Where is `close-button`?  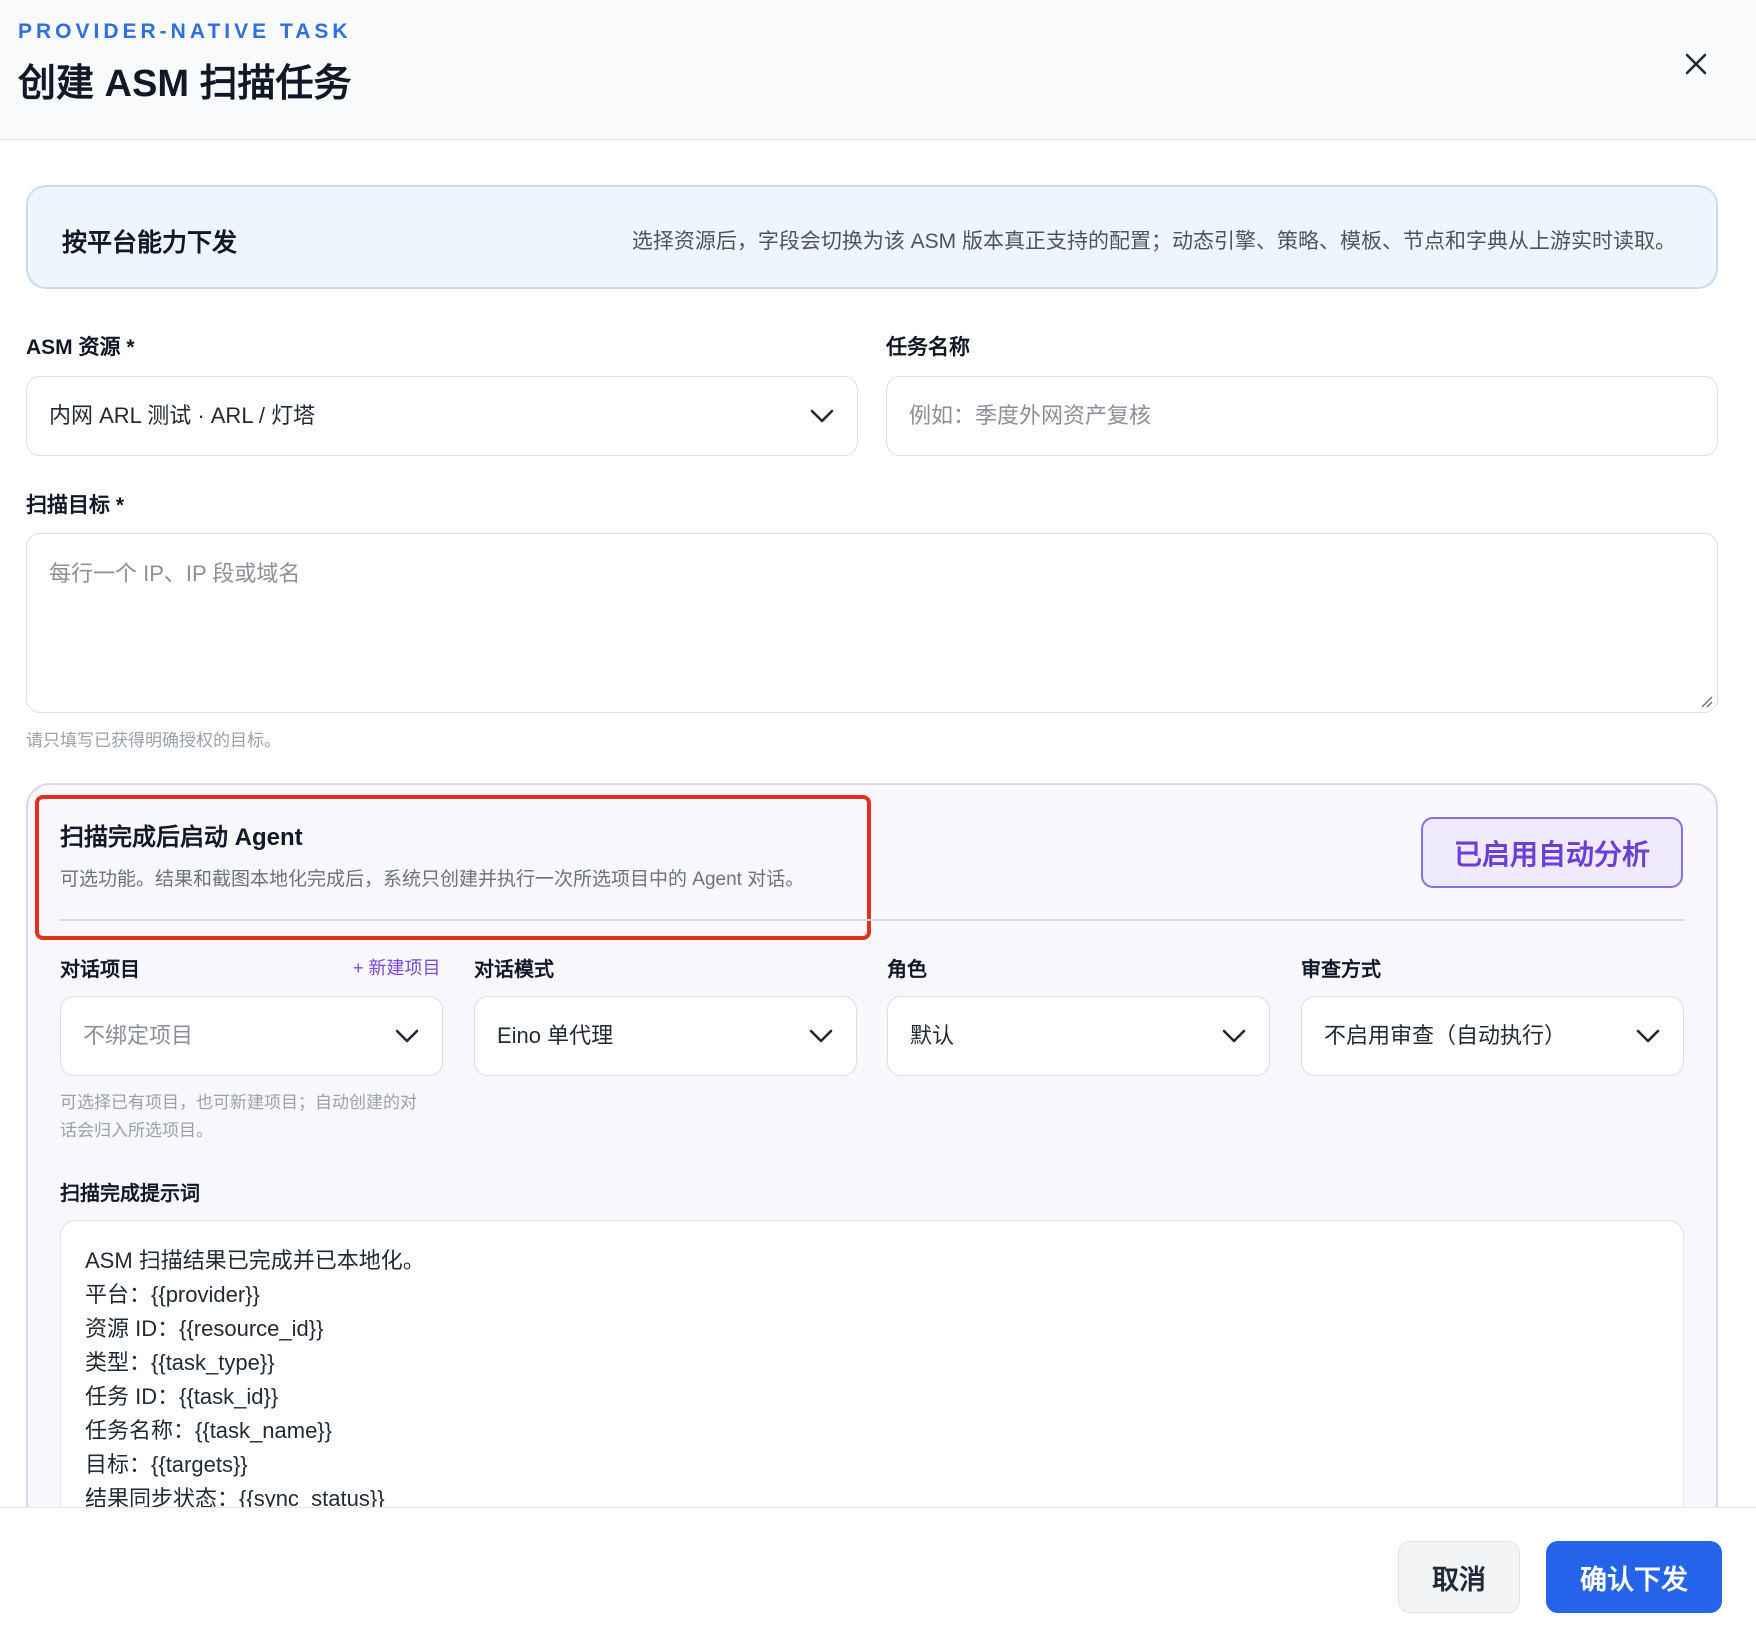
close-button is located at coordinates (1696, 64).